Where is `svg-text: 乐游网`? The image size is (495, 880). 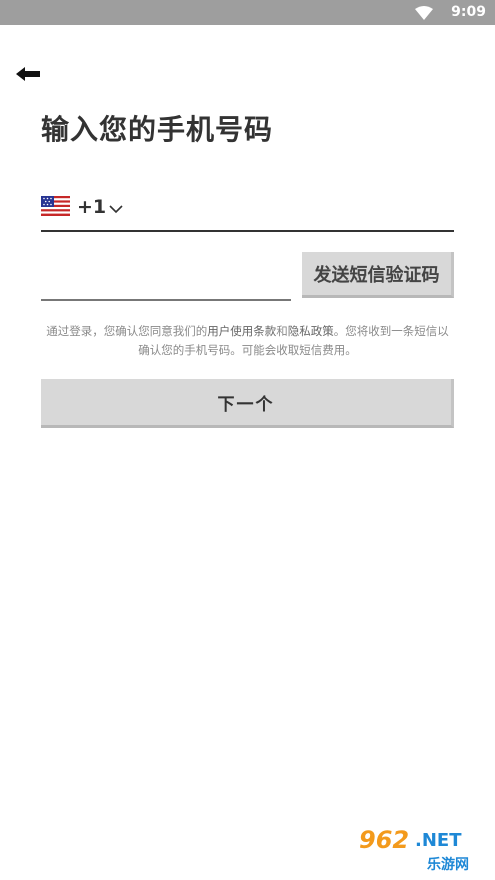 svg-text: 乐游网 is located at coordinates (448, 864).